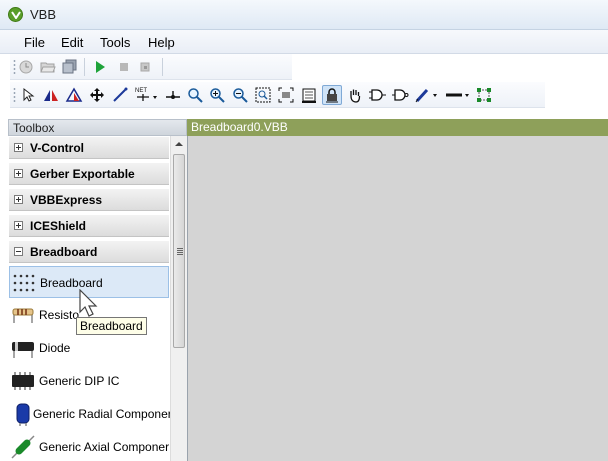 The height and width of the screenshot is (461, 608). I want to click on document-tab: Breadboard0.VBB, so click(397, 127).